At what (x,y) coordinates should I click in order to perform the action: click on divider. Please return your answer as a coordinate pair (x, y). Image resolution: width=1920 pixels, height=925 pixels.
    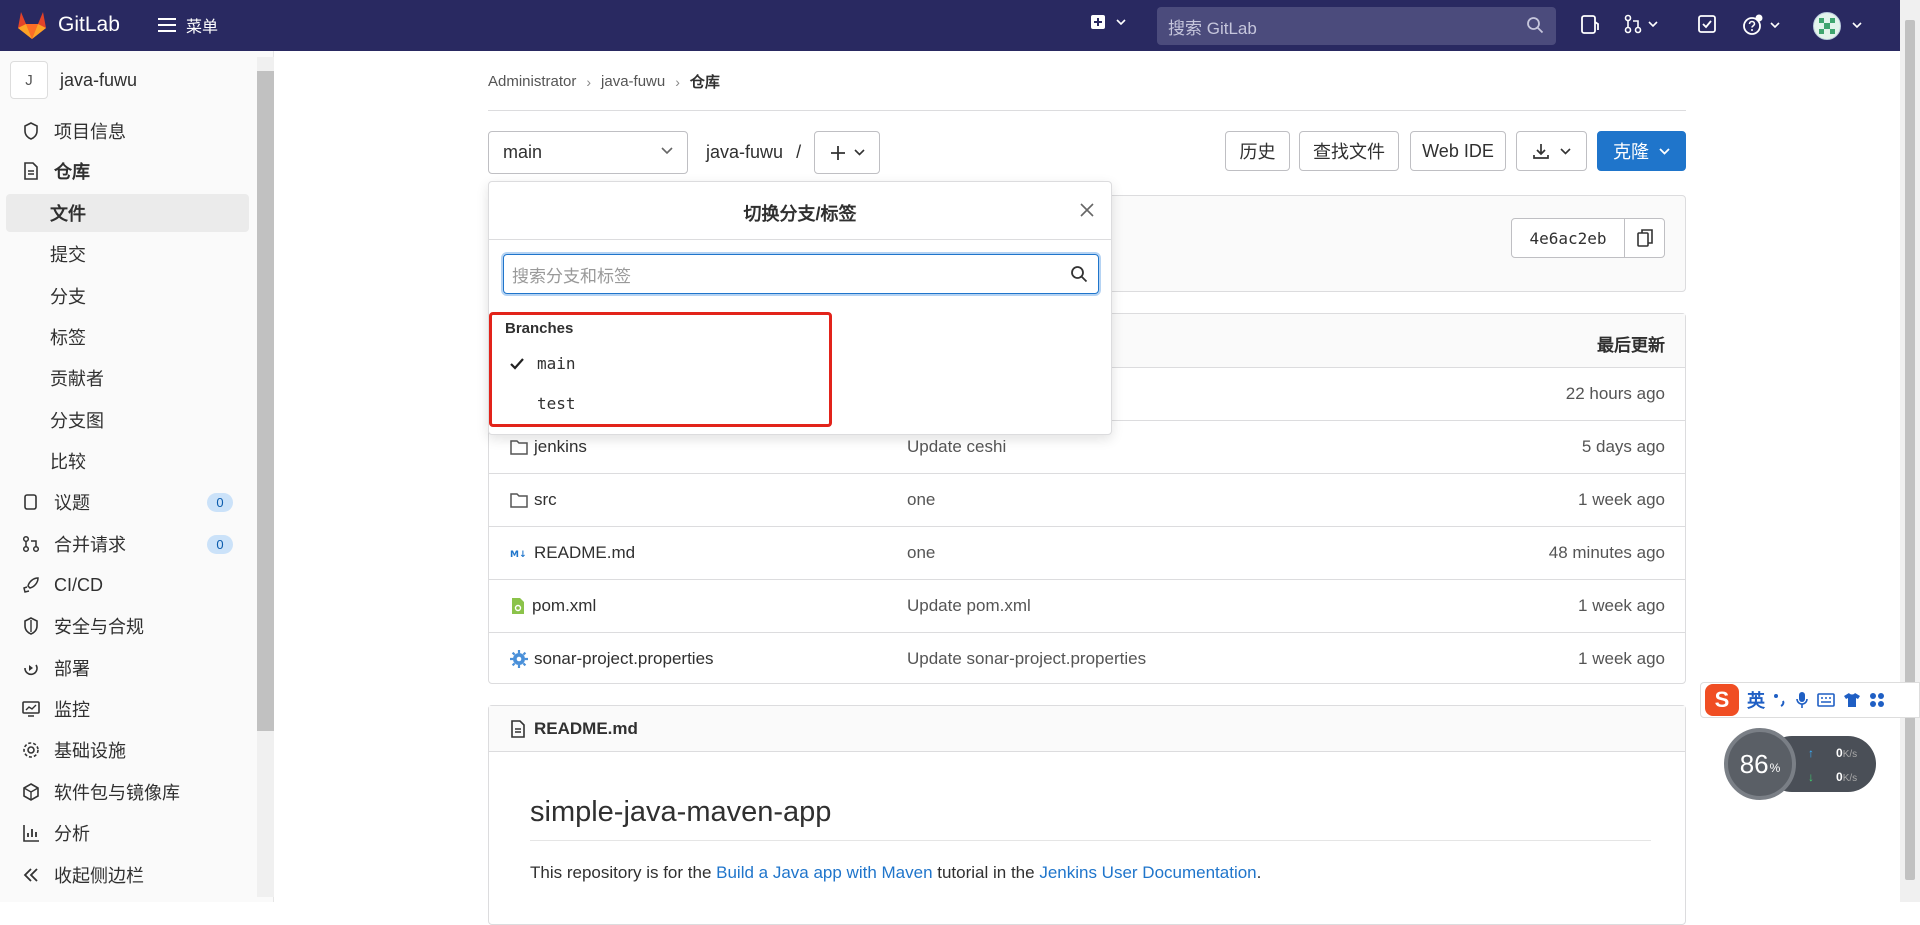
    Looking at the image, I should click on (1087, 110).